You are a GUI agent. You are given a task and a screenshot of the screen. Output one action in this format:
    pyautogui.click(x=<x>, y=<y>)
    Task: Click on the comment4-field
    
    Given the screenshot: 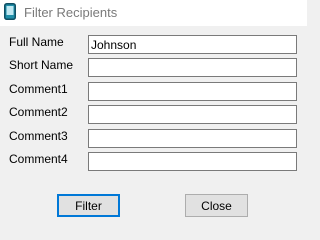 What is the action you would take?
    pyautogui.click(x=192, y=161)
    